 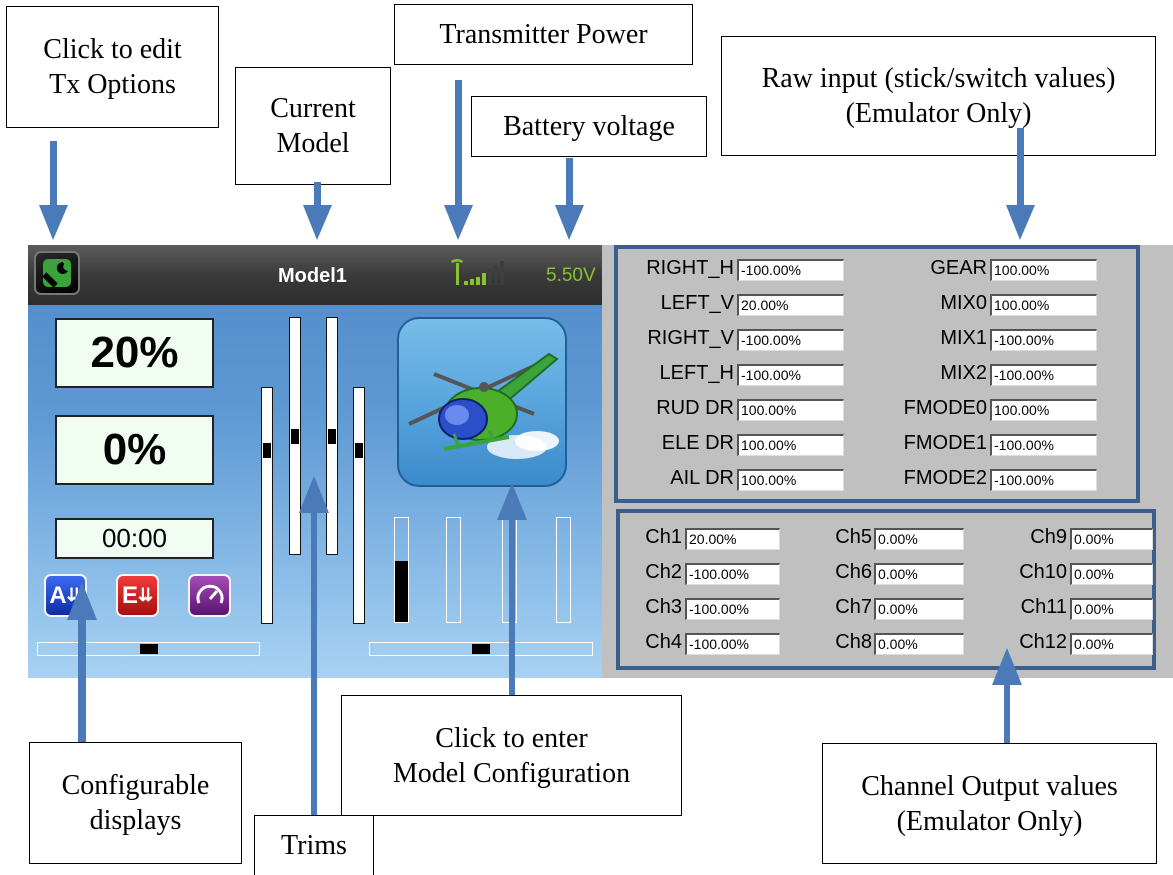 I want to click on callout-current-model-line2: Model, so click(x=313, y=143).